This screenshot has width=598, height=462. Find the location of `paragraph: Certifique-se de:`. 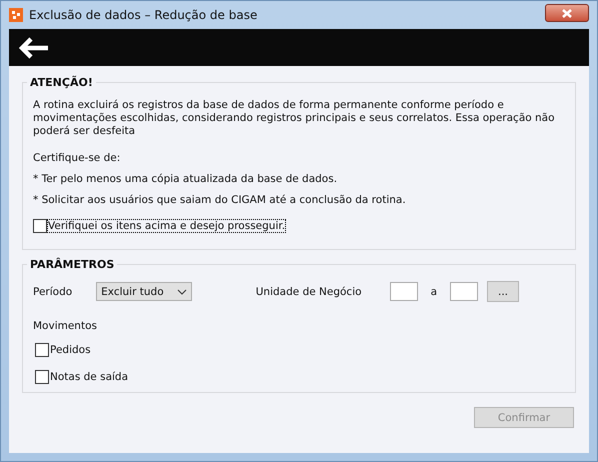

paragraph: Certifique-se de: is located at coordinates (77, 158).